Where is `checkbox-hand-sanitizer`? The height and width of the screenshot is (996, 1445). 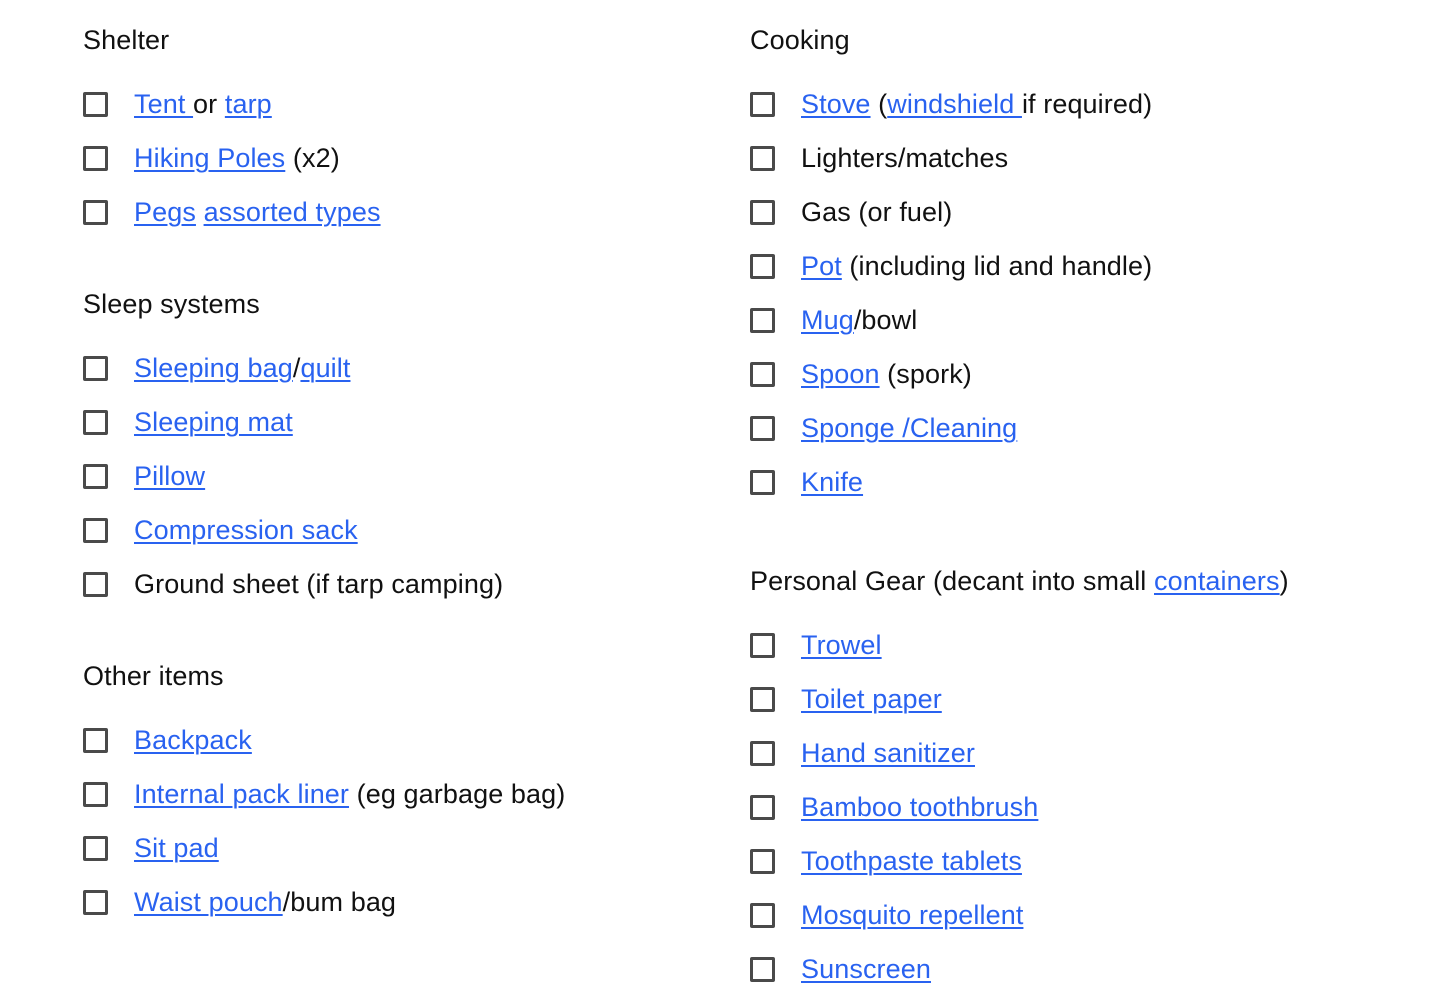 checkbox-hand-sanitizer is located at coordinates (762, 753).